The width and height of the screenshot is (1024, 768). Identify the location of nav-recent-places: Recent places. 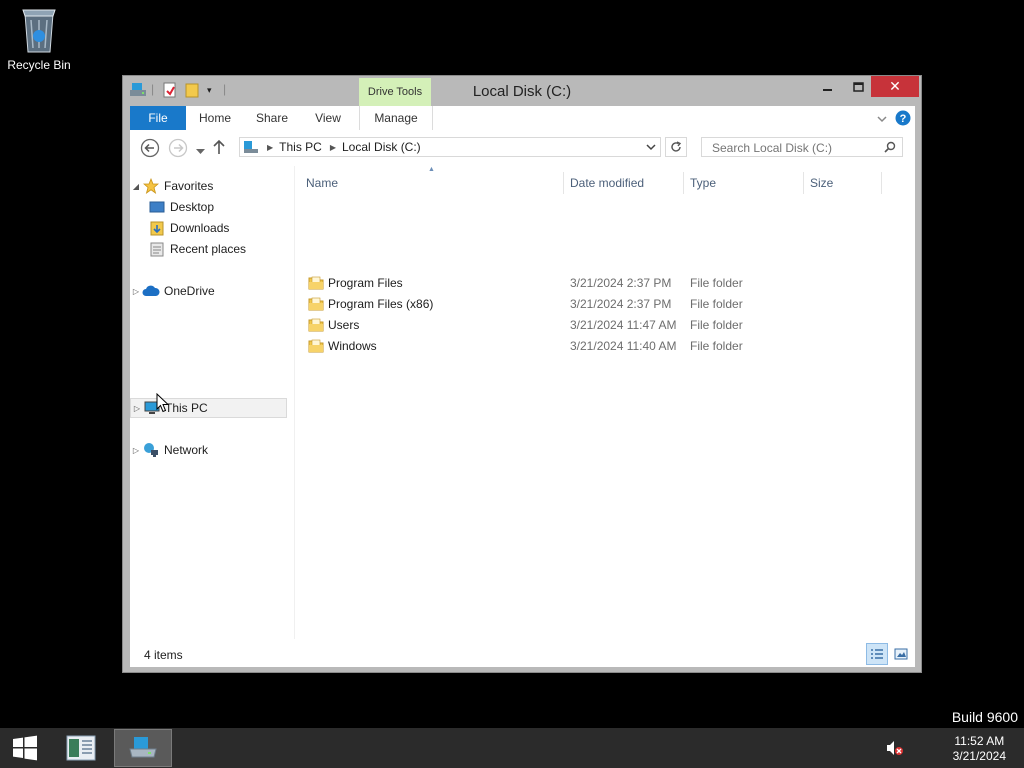
(208, 249).